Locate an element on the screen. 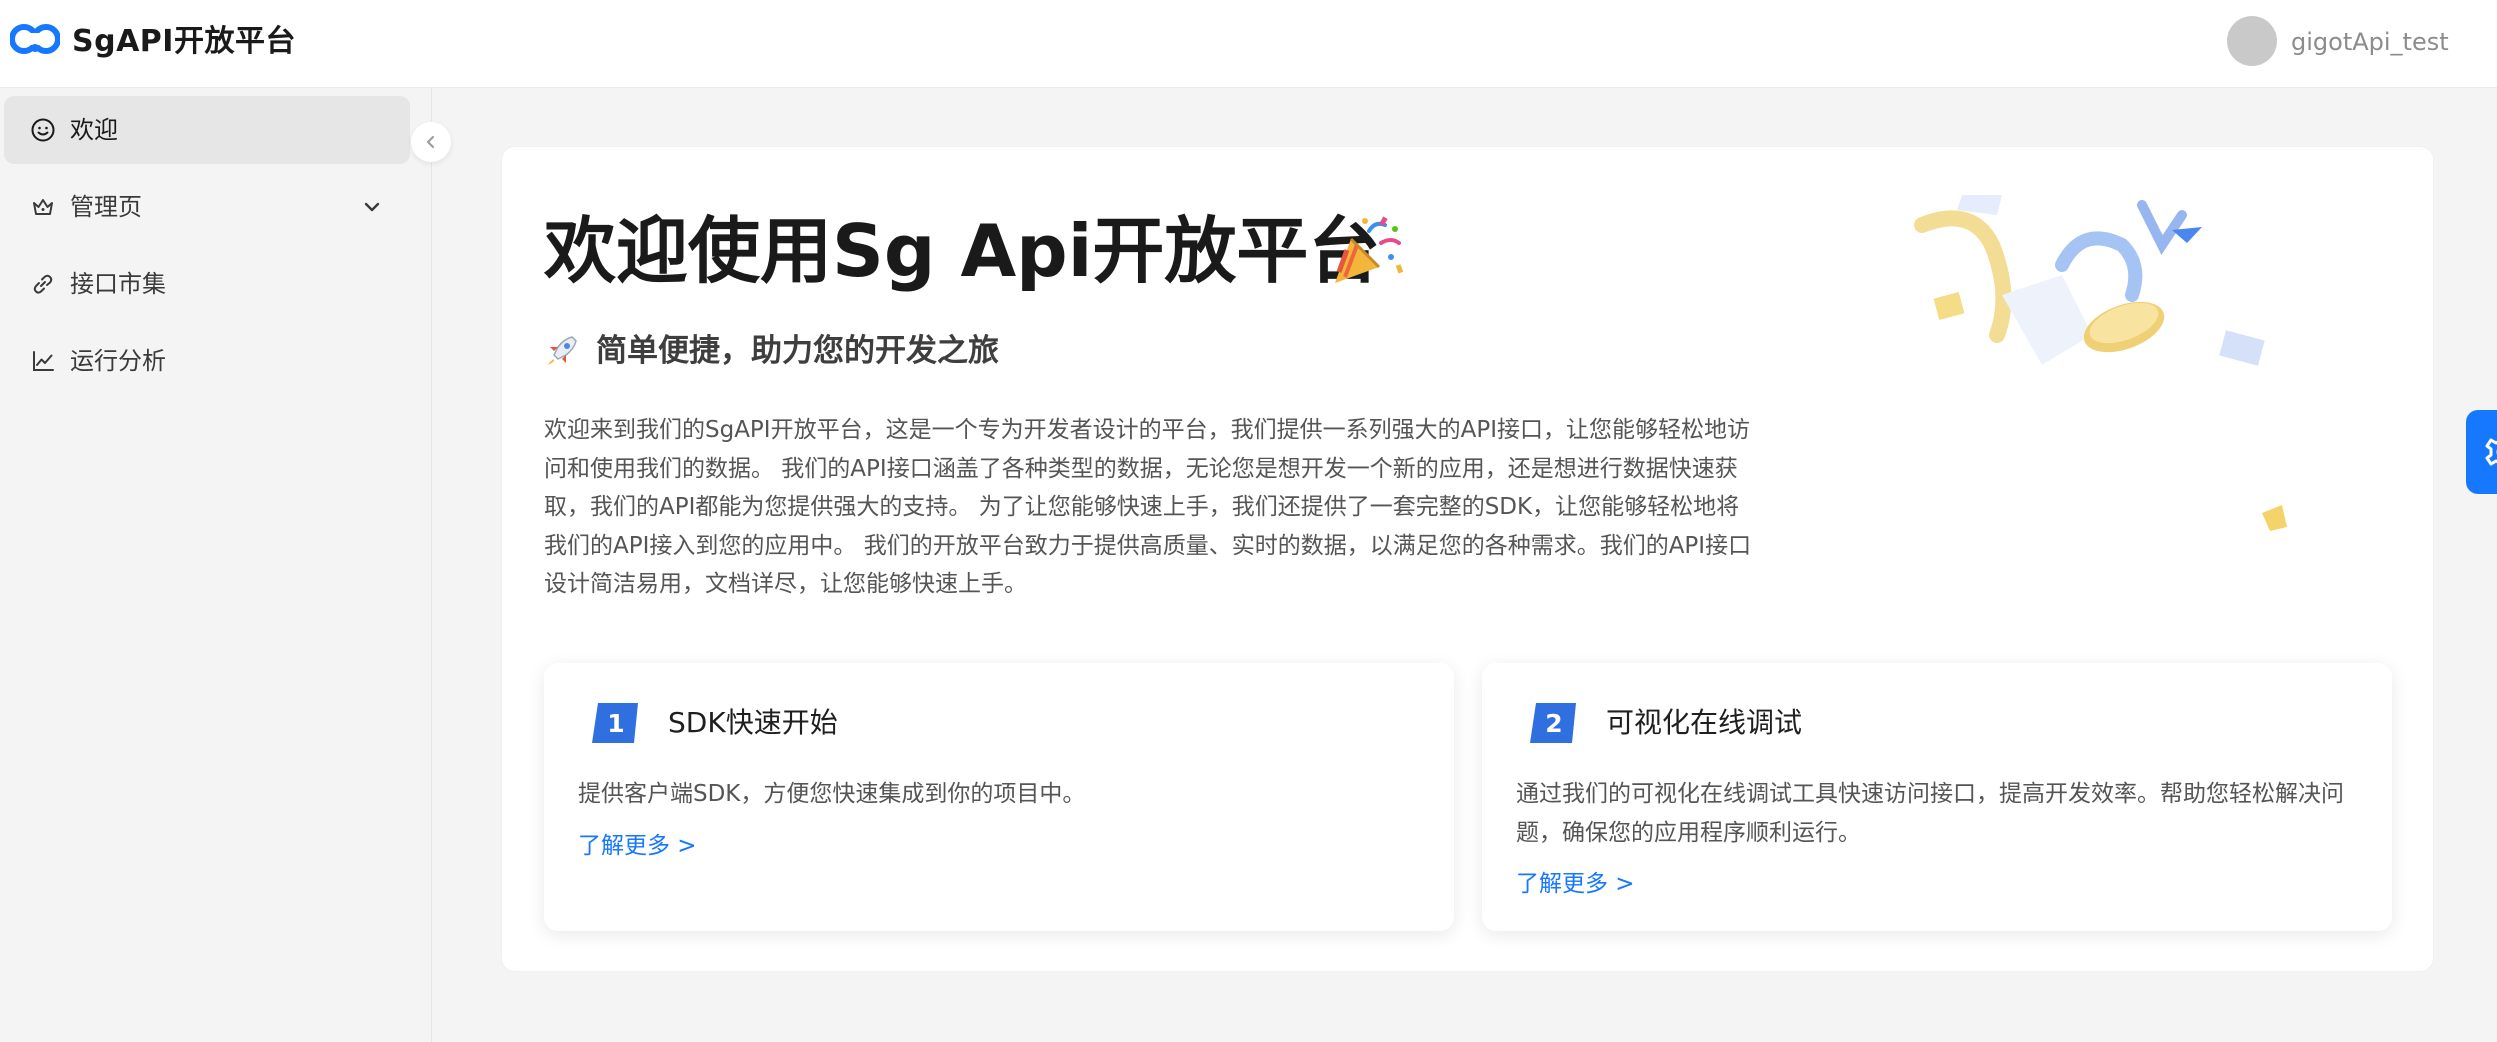  sidebar-collapse-button is located at coordinates (431, 142).